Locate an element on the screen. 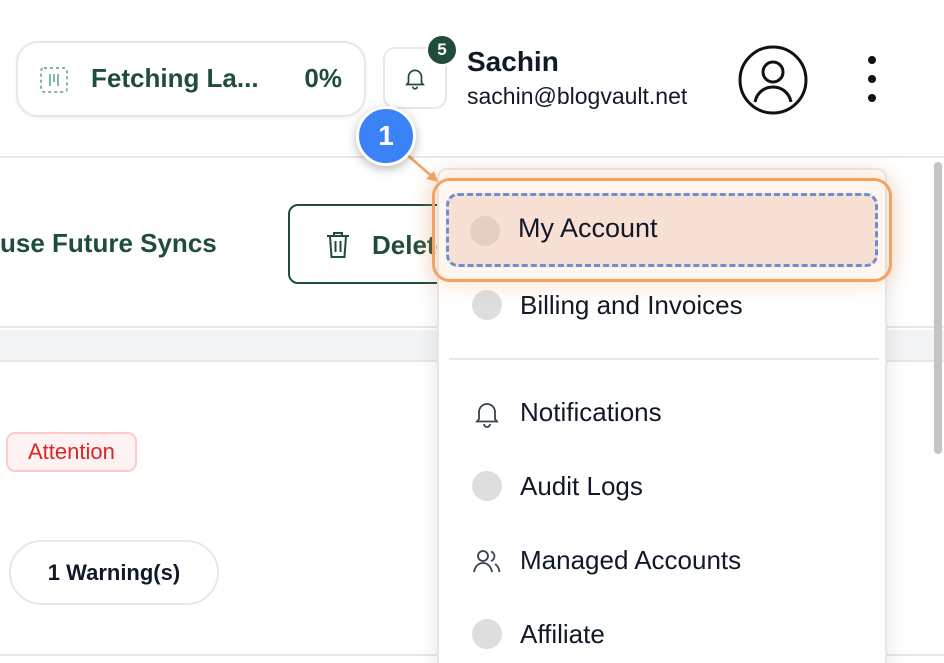  menu-item-label: Notifications is located at coordinates (591, 412).